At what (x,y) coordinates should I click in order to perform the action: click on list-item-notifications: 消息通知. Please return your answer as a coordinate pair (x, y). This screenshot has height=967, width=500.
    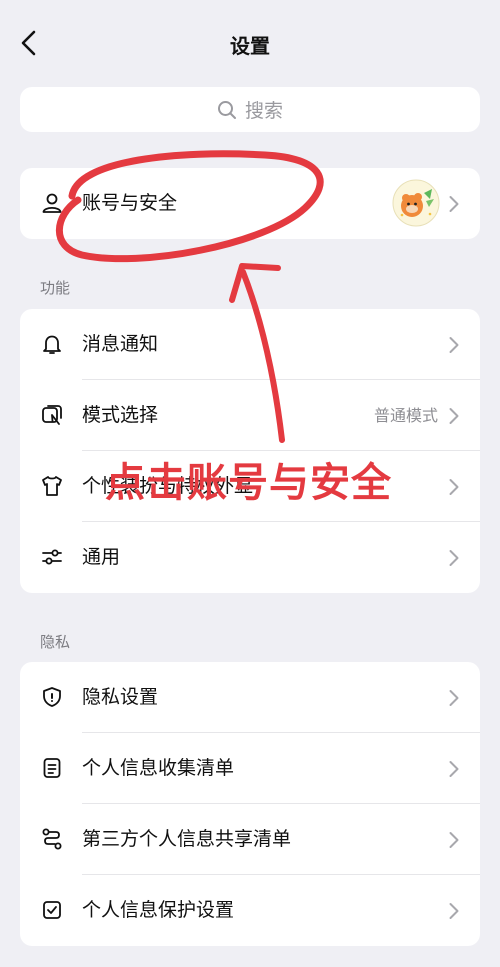
    Looking at the image, I should click on (250, 344).